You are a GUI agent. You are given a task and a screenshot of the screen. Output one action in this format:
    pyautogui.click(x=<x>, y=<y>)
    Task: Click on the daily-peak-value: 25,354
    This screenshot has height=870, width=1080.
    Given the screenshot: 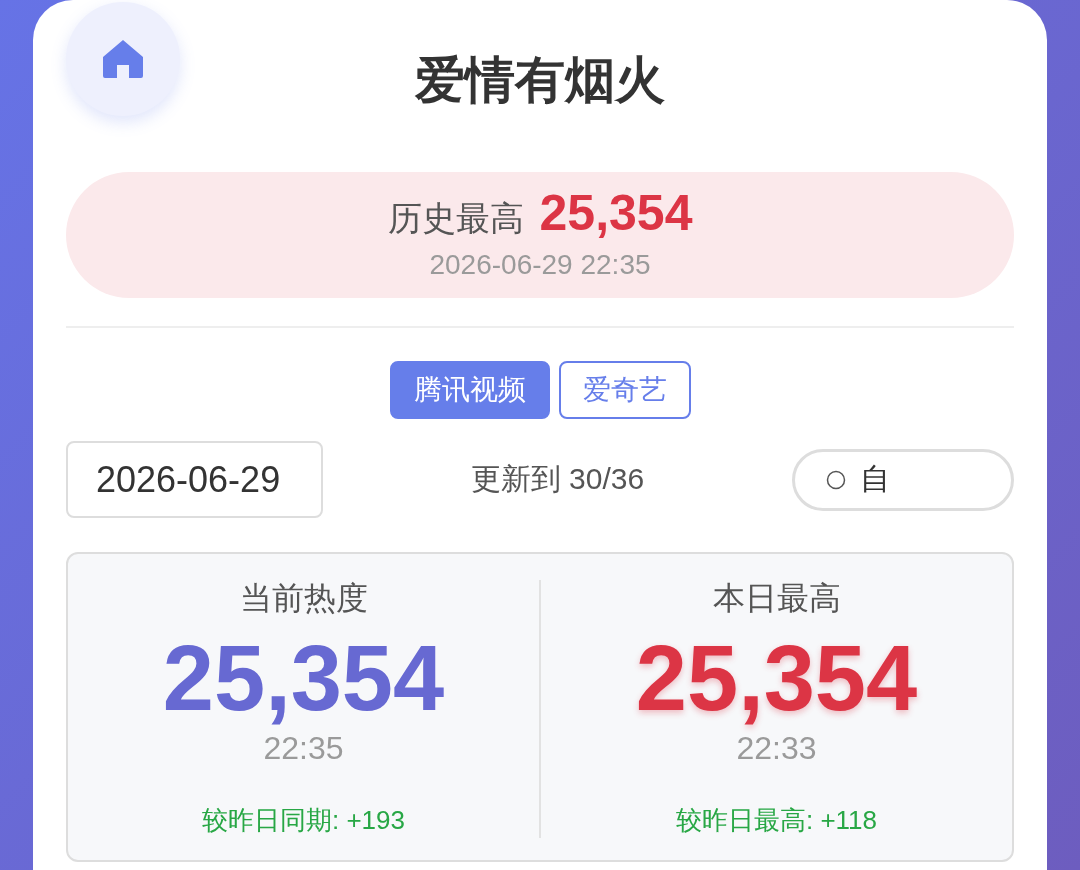 What is the action you would take?
    pyautogui.click(x=776, y=678)
    